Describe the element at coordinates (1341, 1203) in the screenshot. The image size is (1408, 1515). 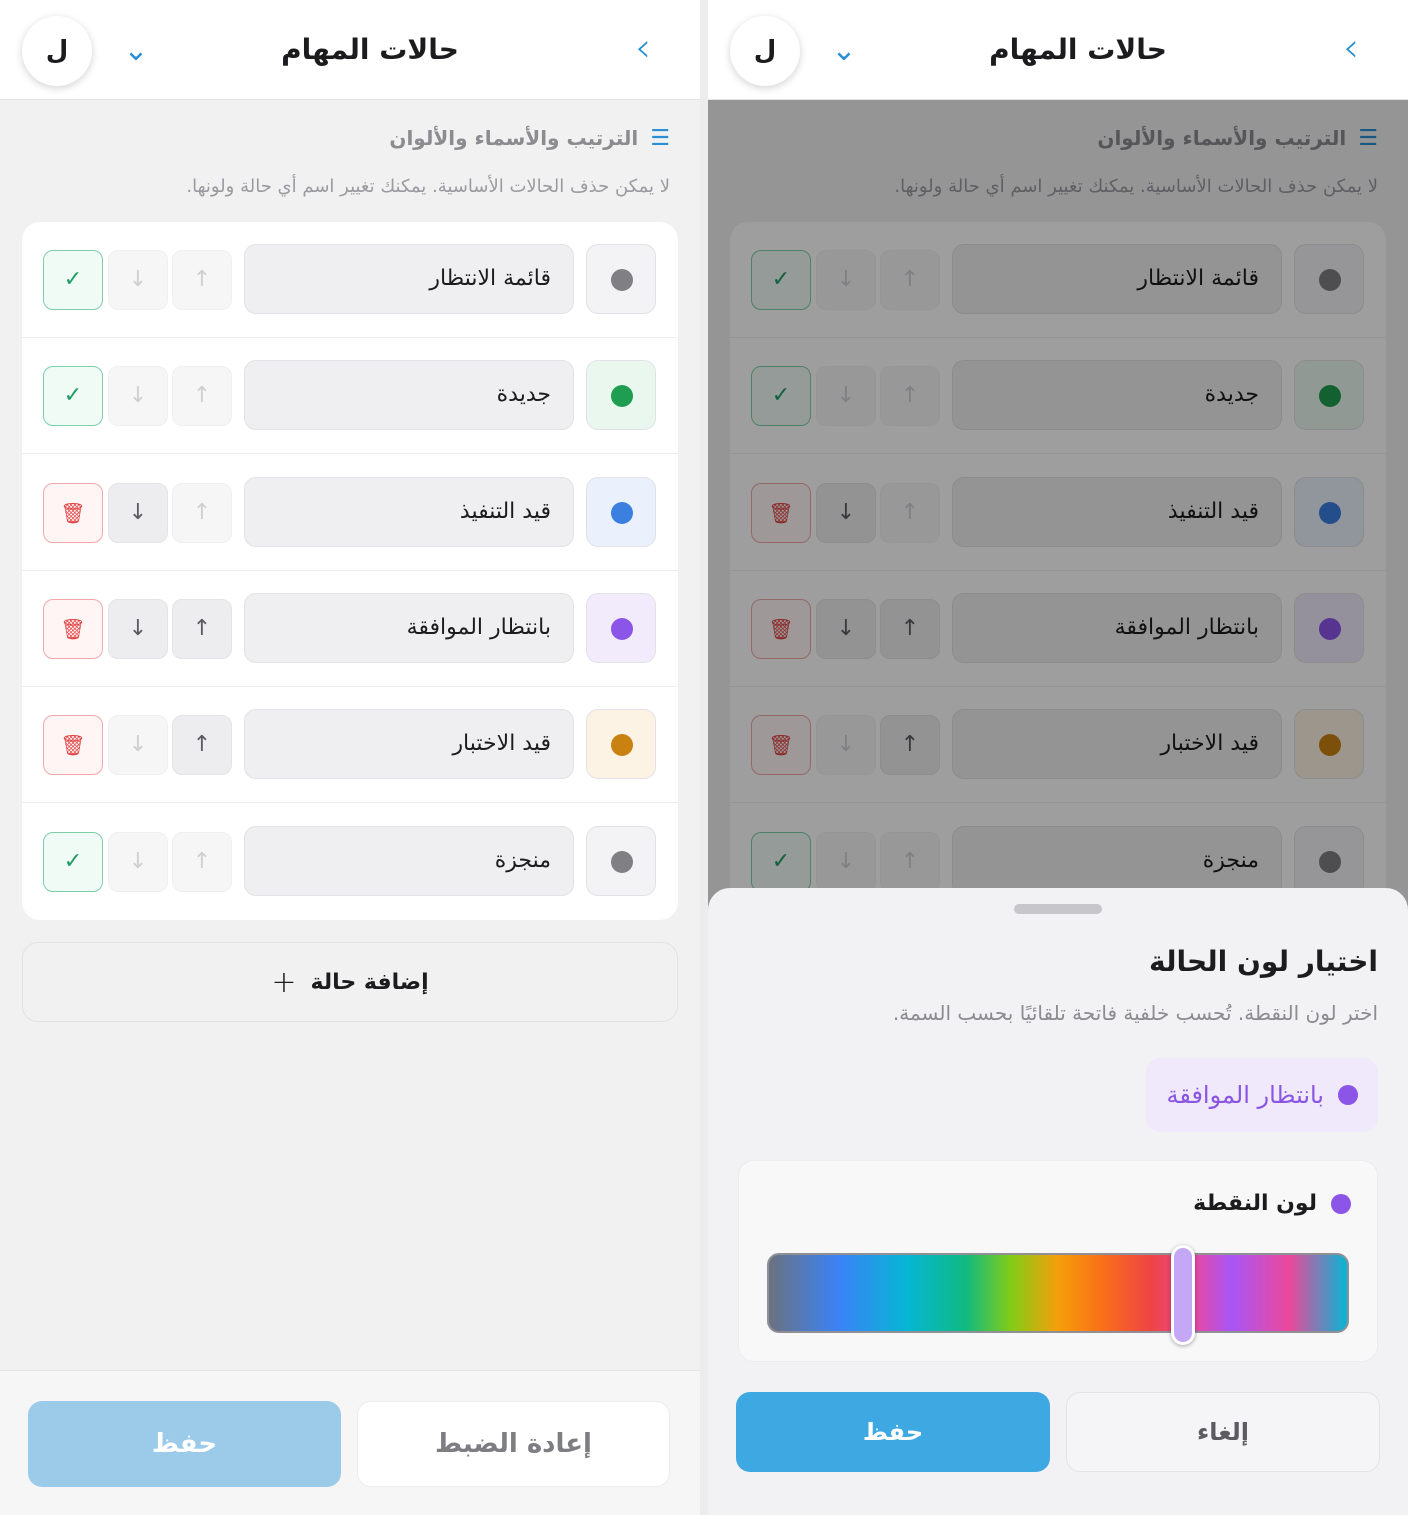
I see `dot-color-swatch` at that location.